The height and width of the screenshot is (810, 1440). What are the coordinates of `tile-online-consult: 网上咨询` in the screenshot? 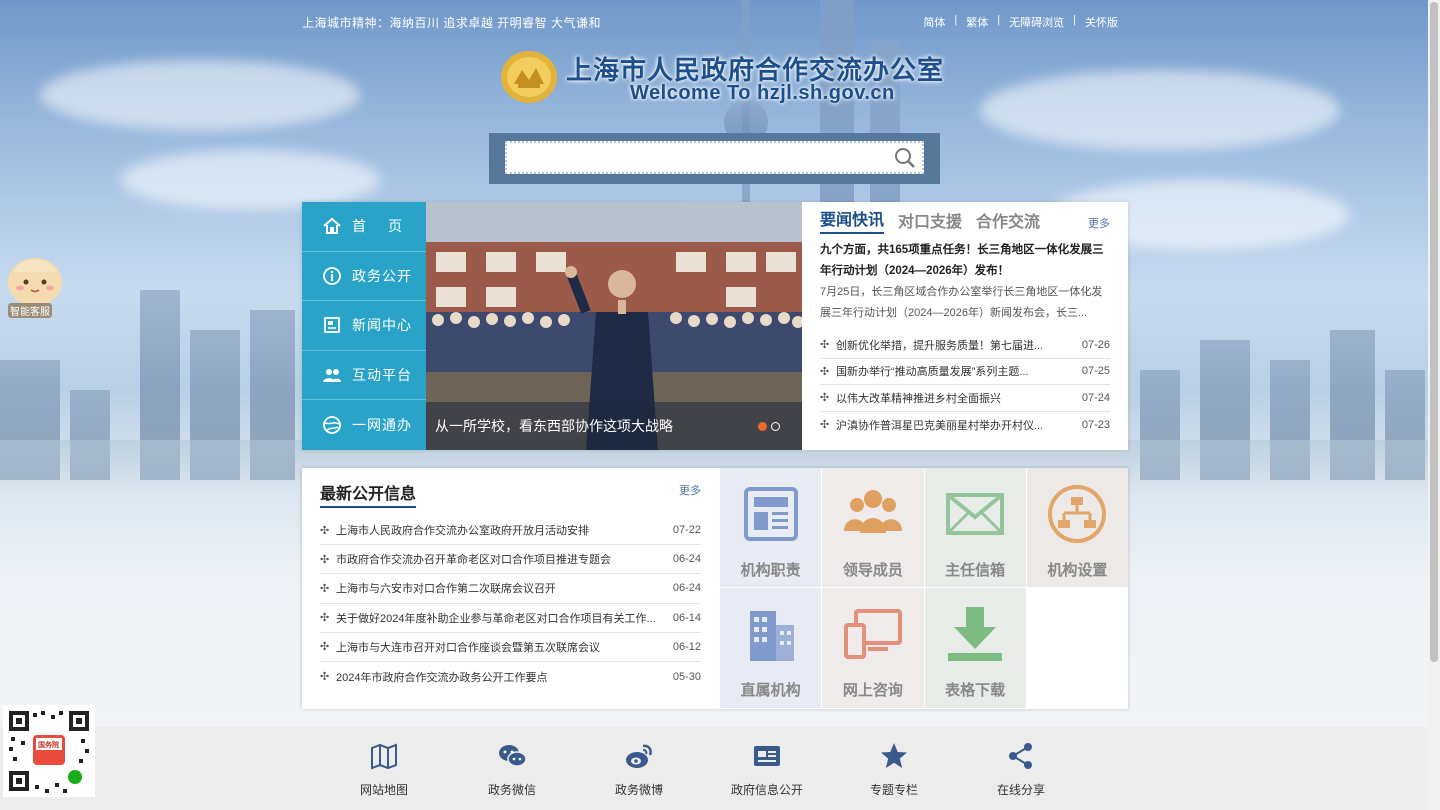 It's located at (872, 648).